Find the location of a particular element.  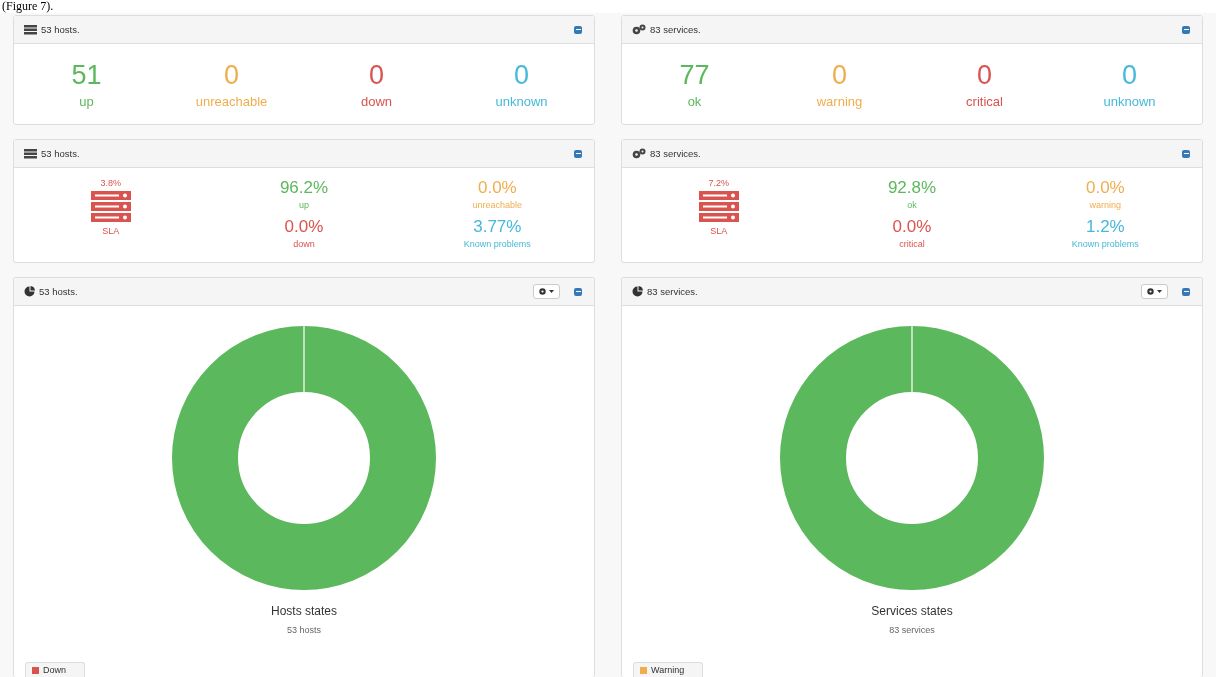

percent-value: 96.2% is located at coordinates (304, 188).